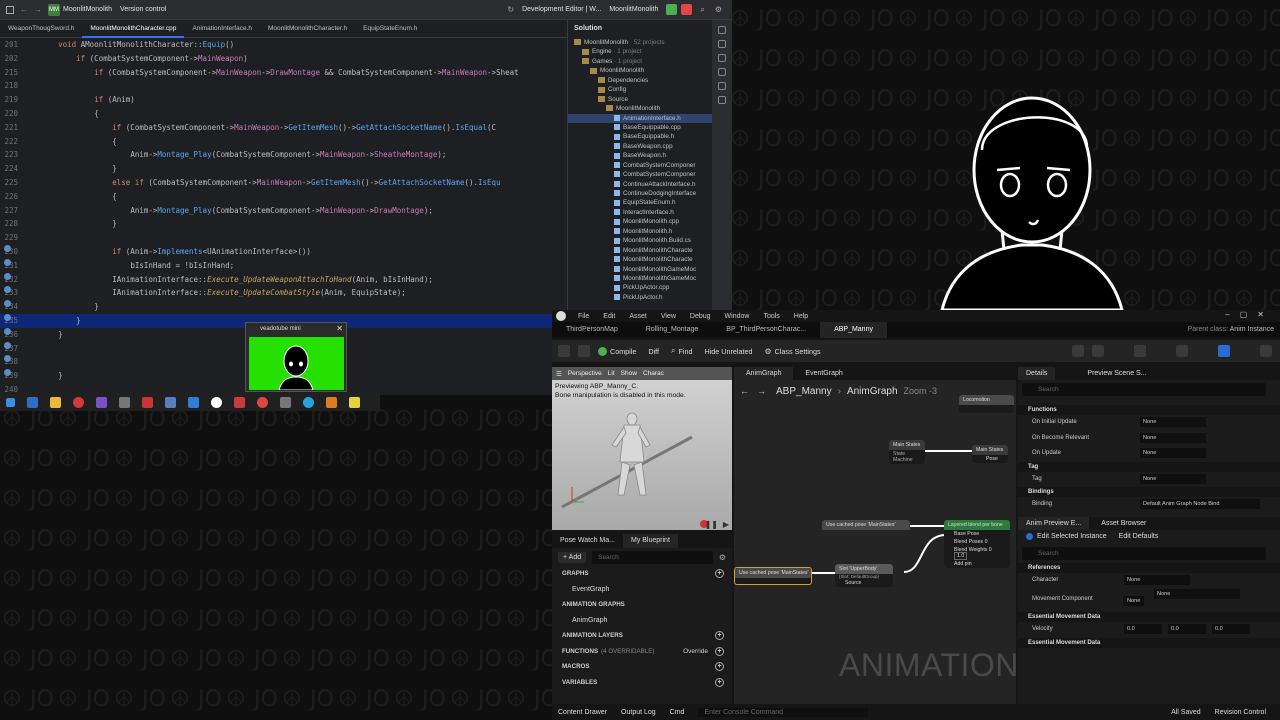 The height and width of the screenshot is (720, 1280). I want to click on code-line: 219 if (Anim), so click(283, 100).